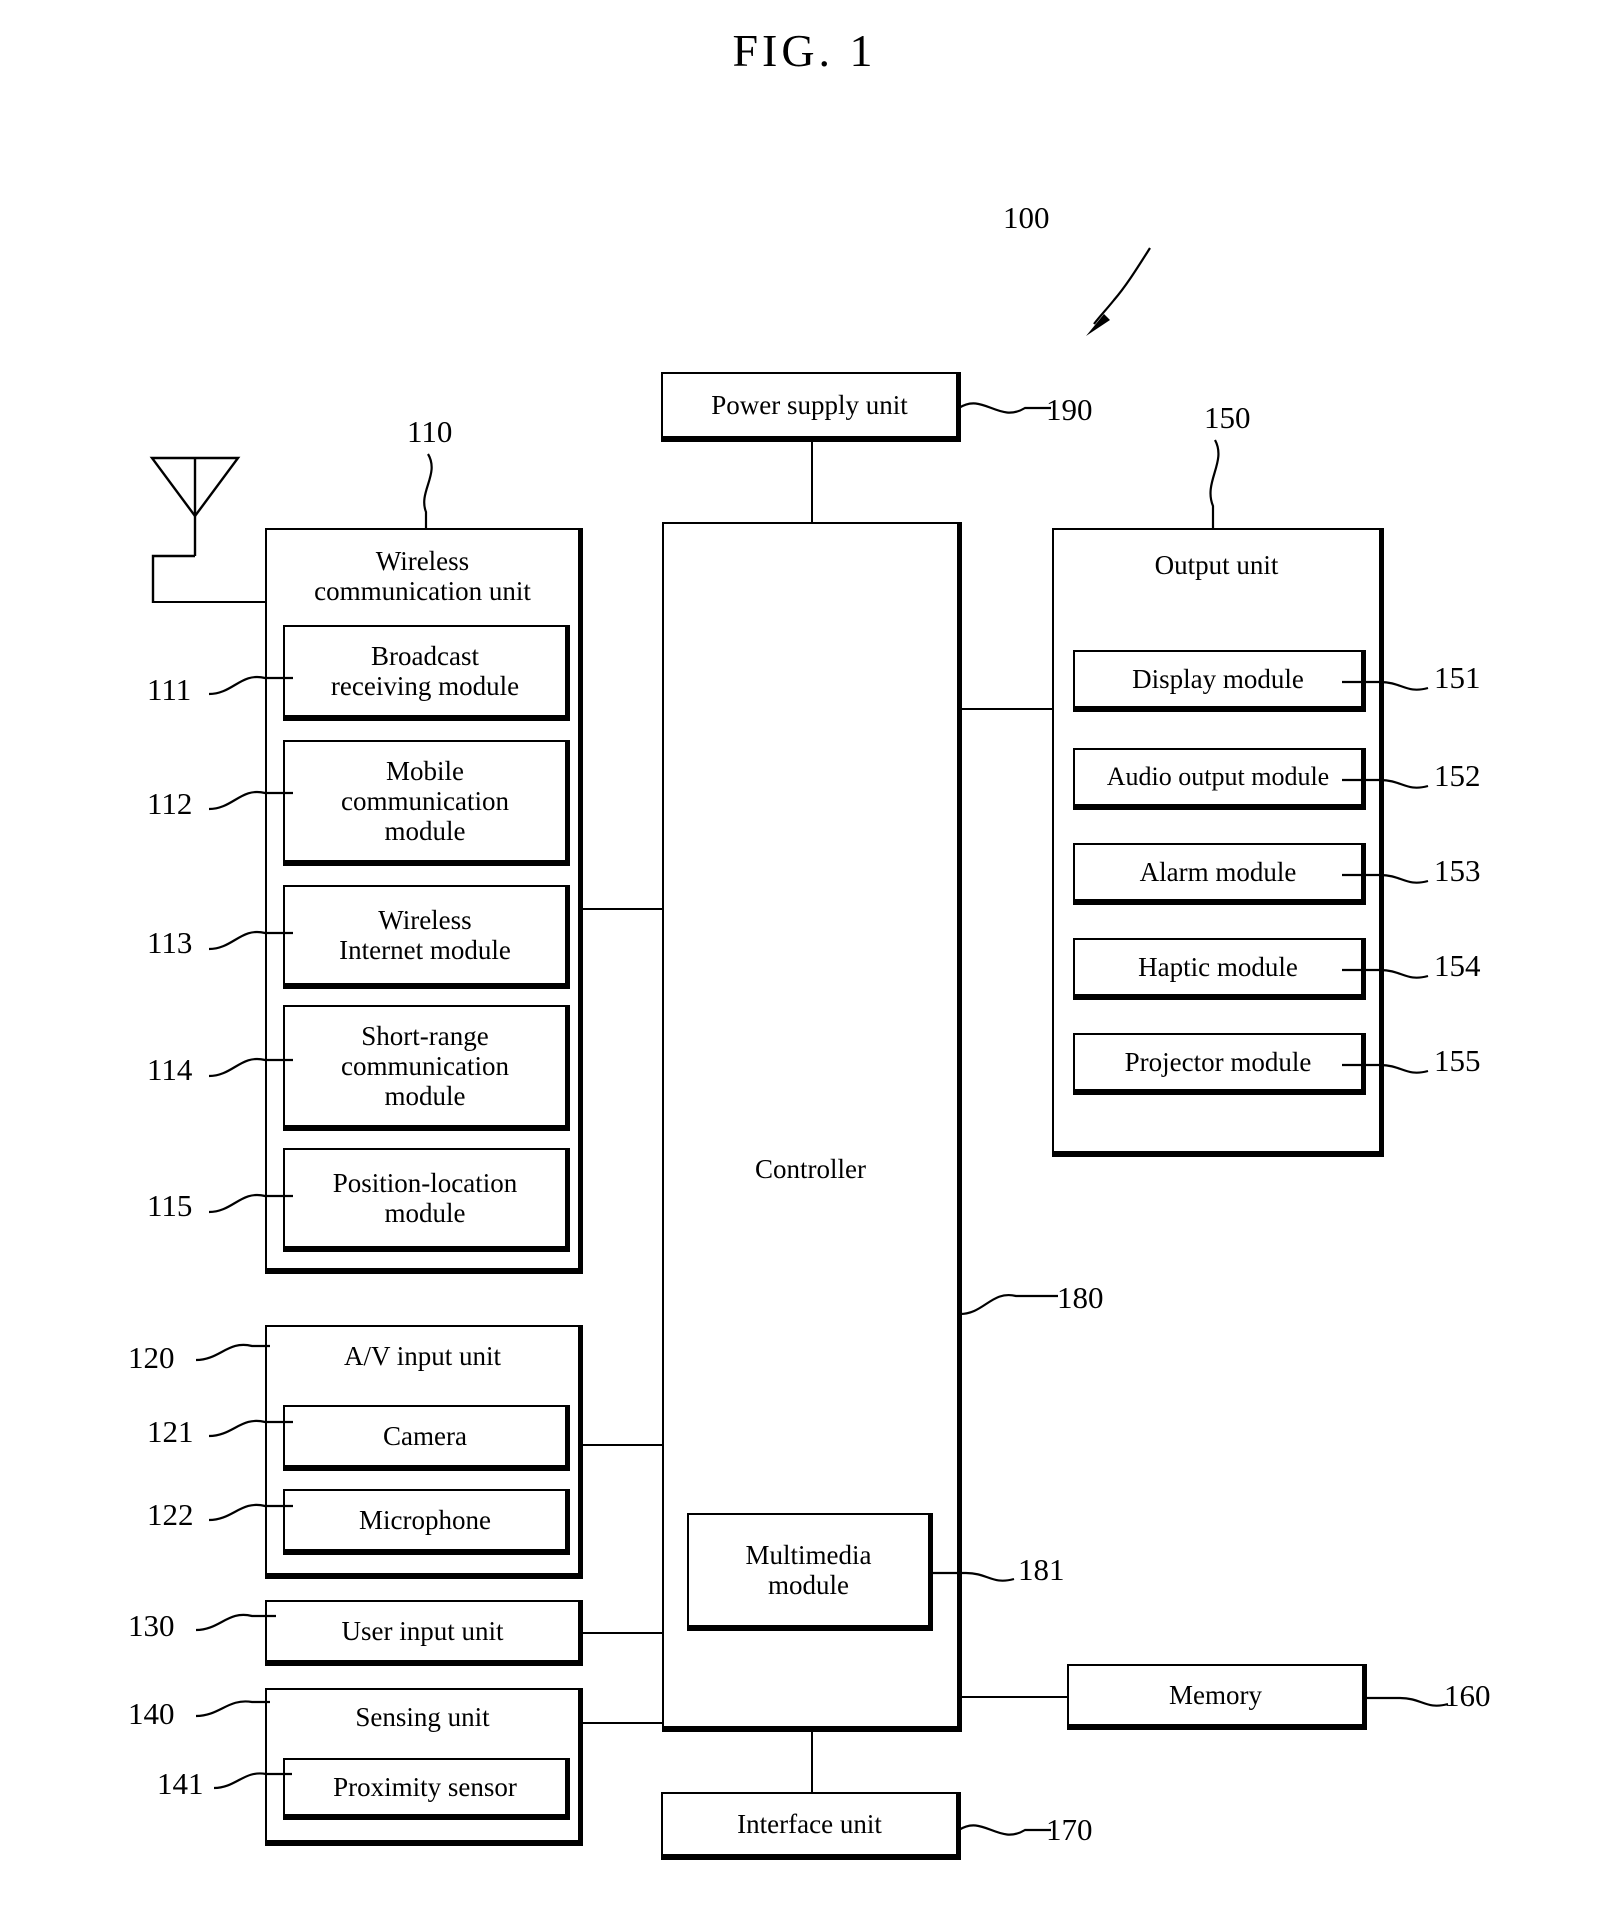 The height and width of the screenshot is (1923, 1609). Describe the element at coordinates (151, 1357) in the screenshot. I see `ref-120: 120` at that location.